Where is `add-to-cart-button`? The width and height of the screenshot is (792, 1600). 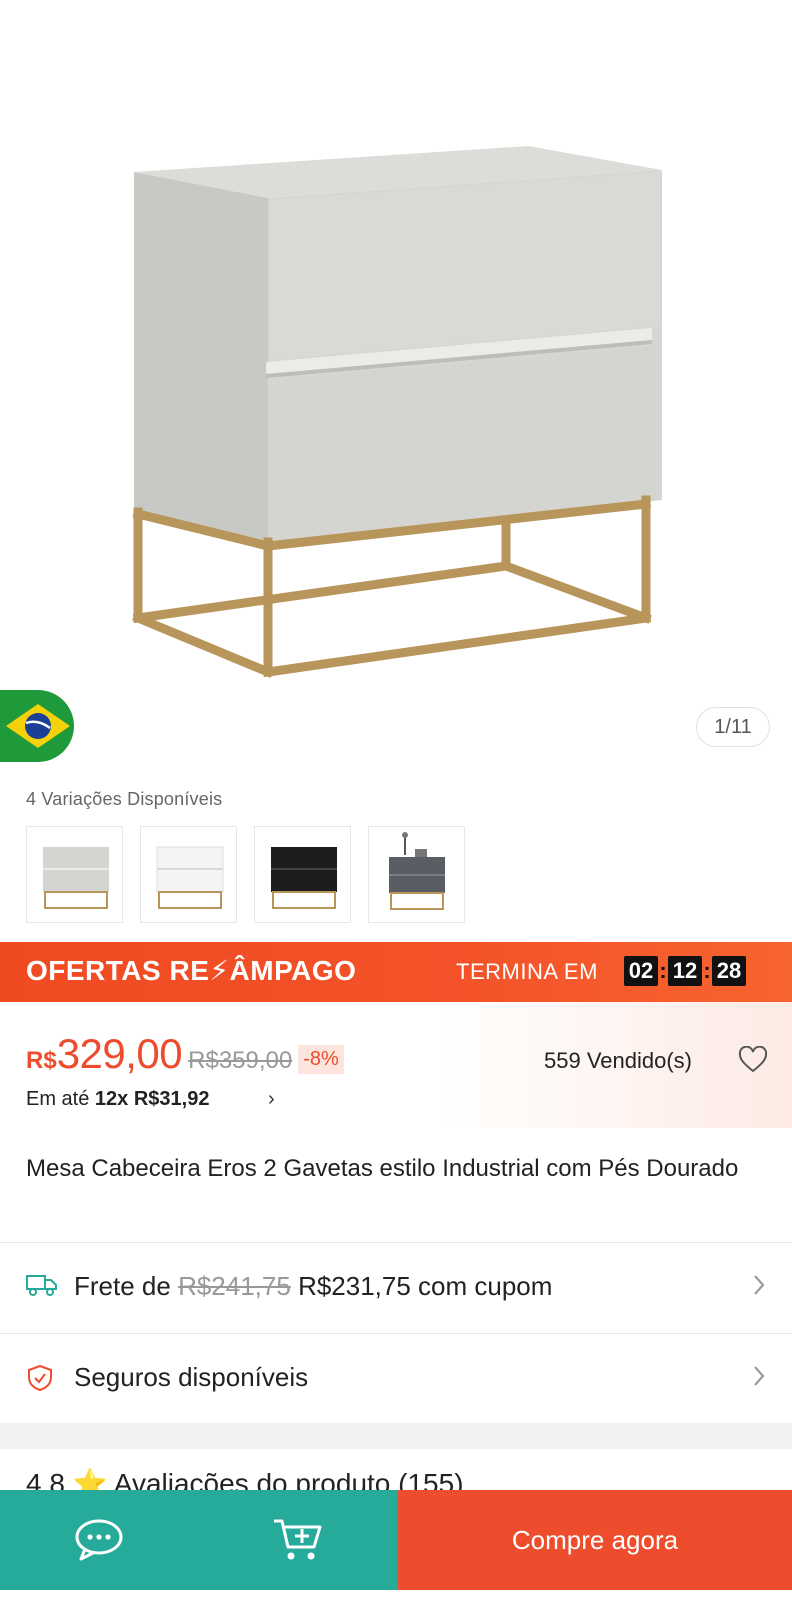
add-to-cart-button is located at coordinates (298, 1540).